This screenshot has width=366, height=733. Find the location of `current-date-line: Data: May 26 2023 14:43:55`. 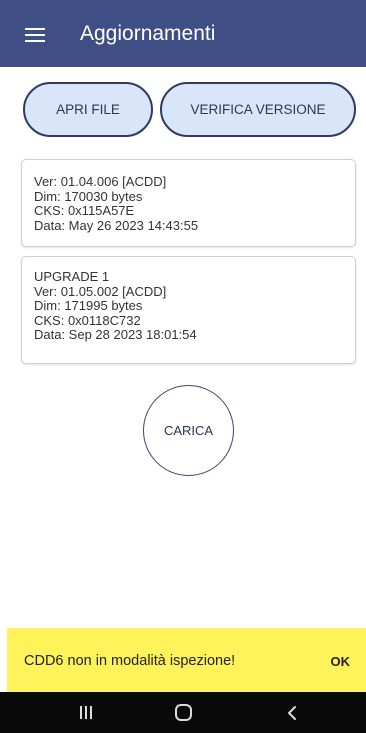

current-date-line: Data: May 26 2023 14:43:55 is located at coordinates (116, 225).